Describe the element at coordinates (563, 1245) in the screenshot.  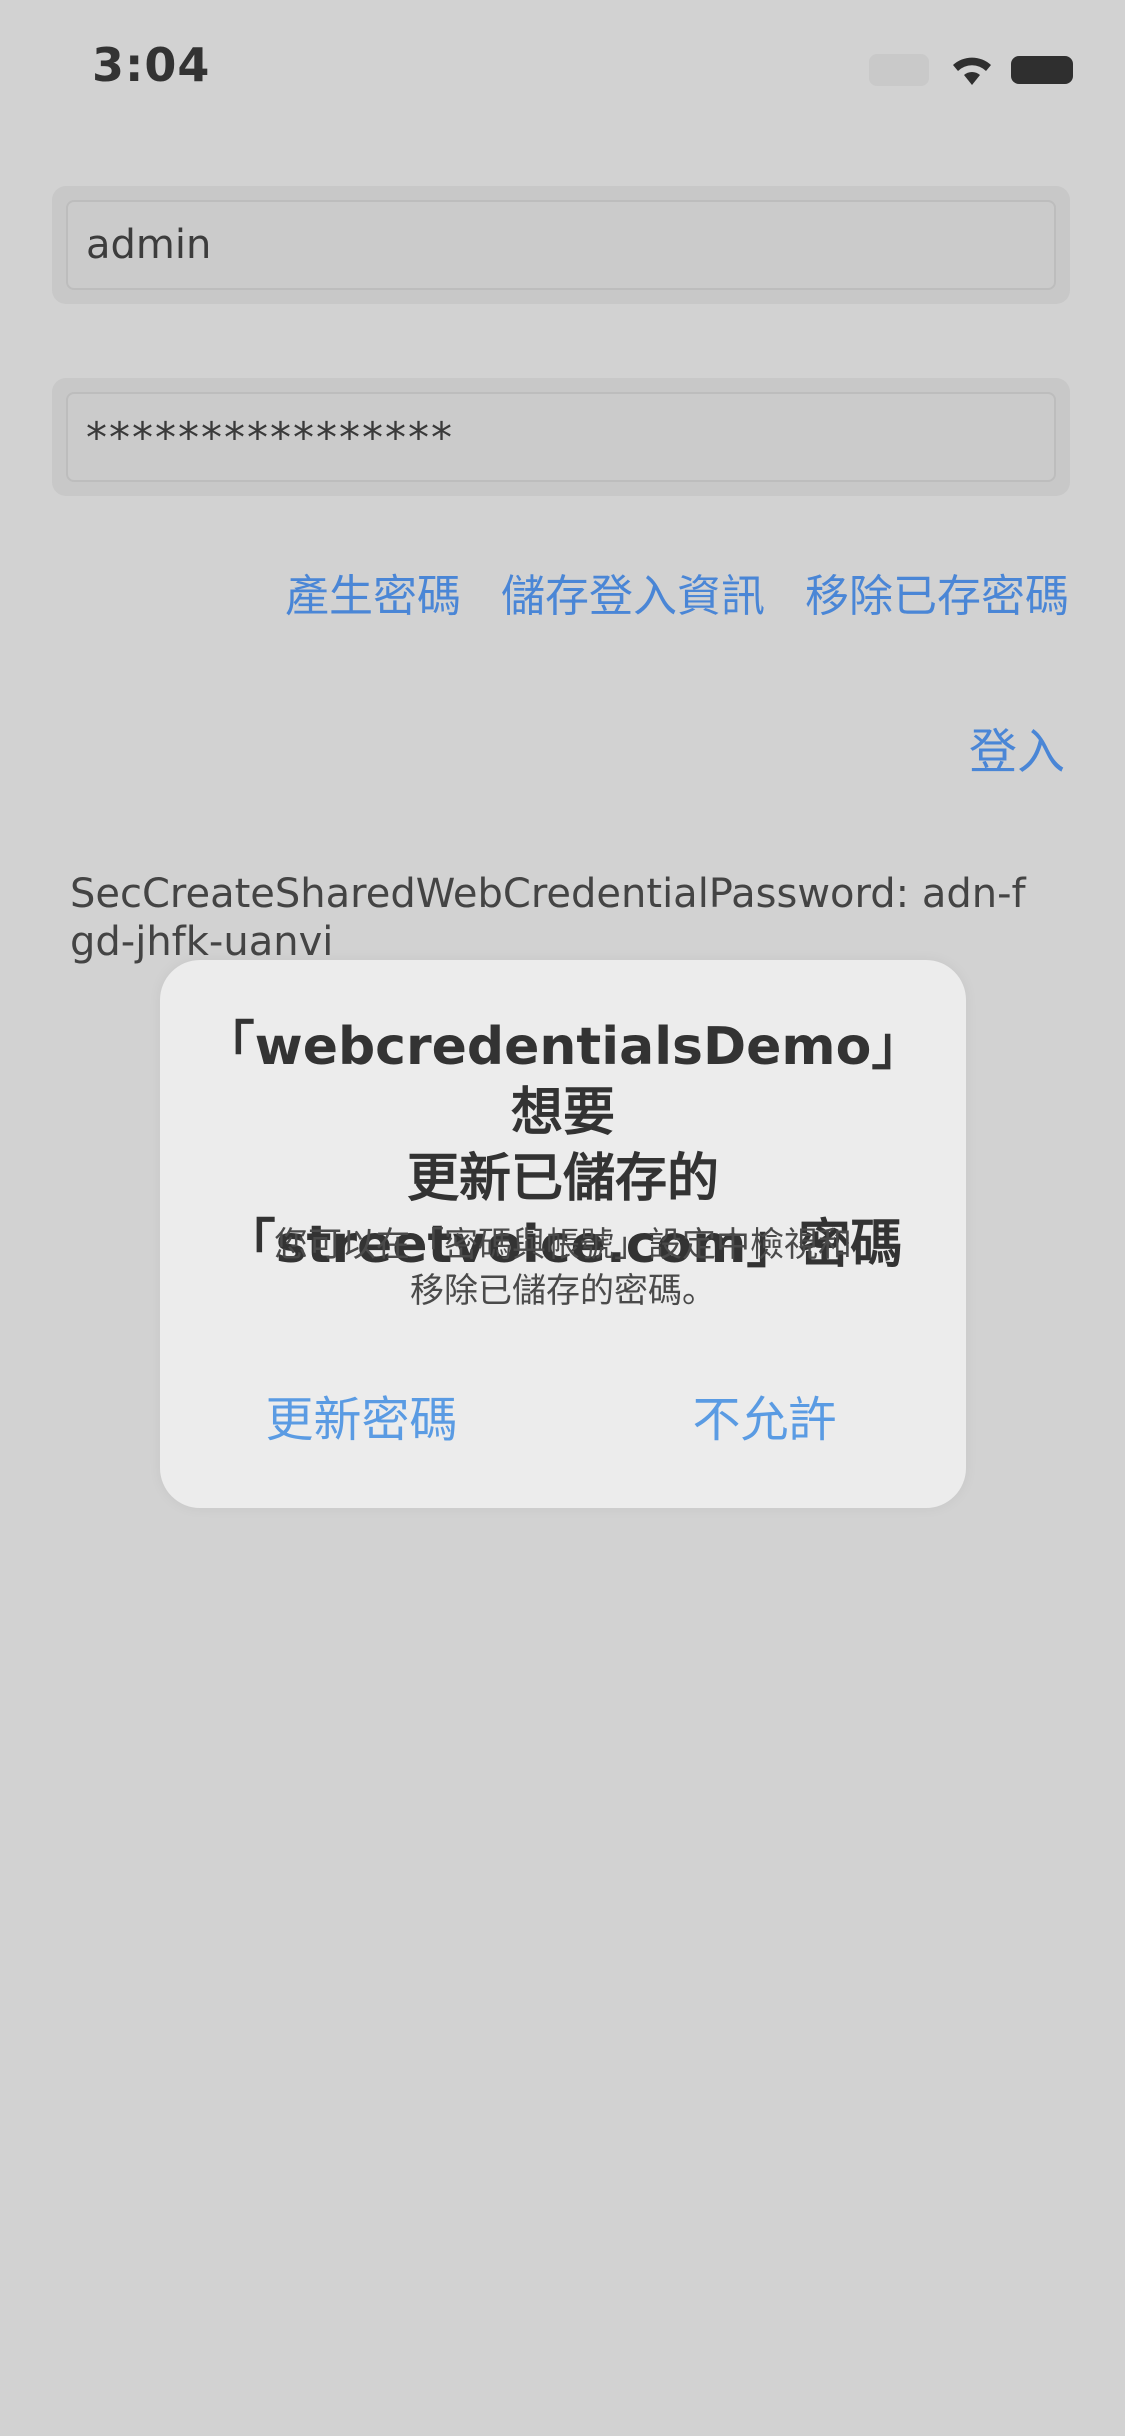
I see `alert-message-line-1: 您可以在「密碼與帳號」設定中檢視和` at that location.